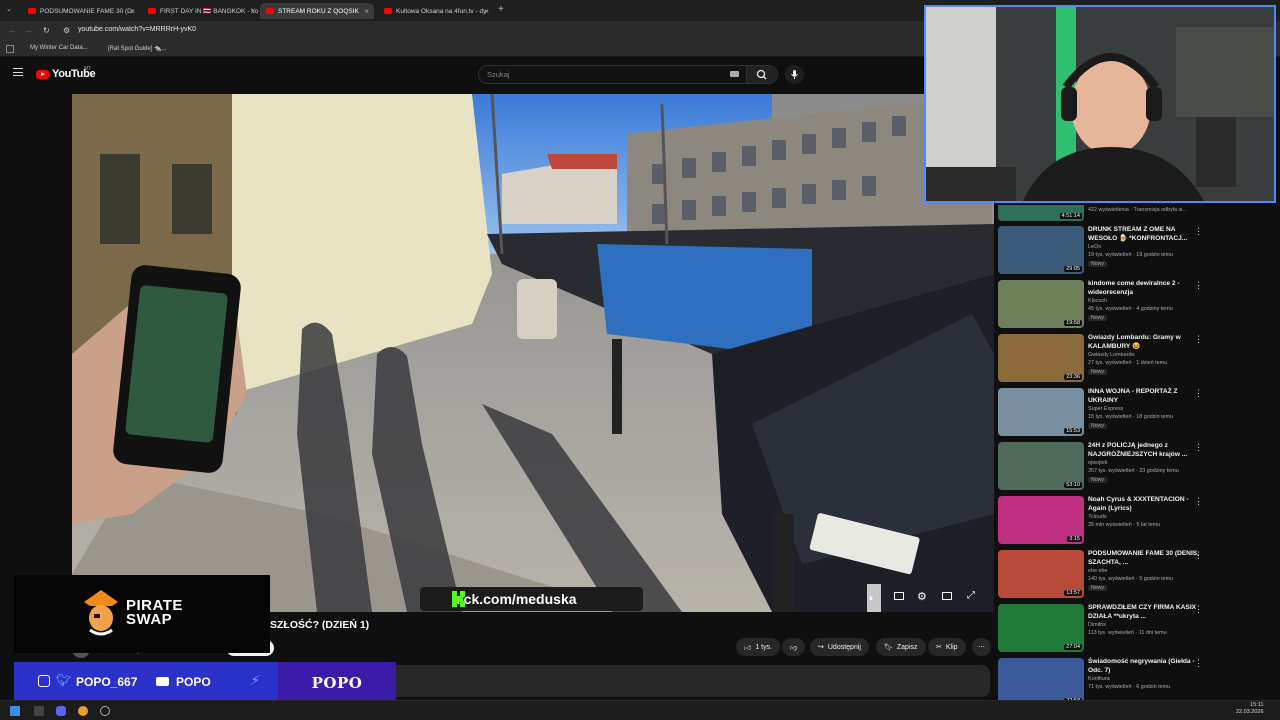  What do you see at coordinates (947, 647) in the screenshot?
I see `clip-button: ✂ Klip` at bounding box center [947, 647].